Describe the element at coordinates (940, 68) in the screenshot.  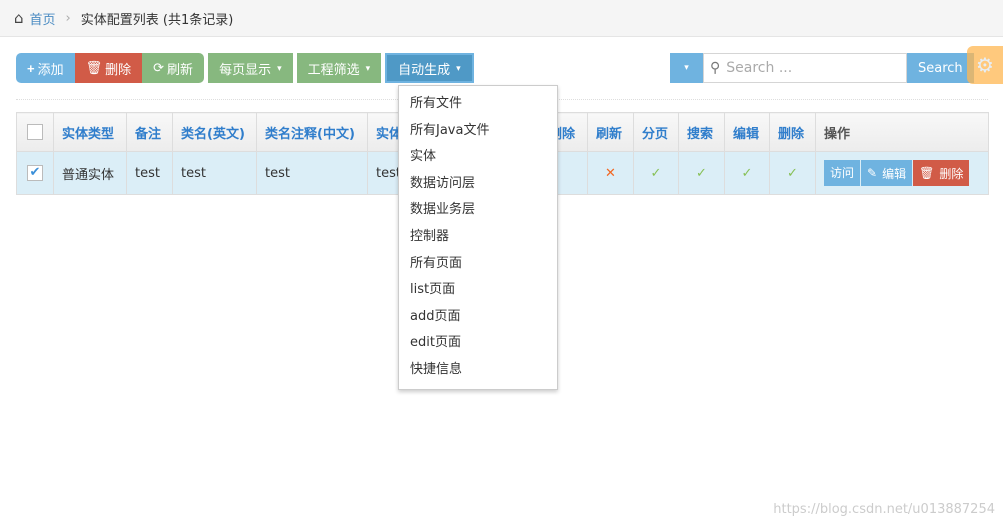
I see `search-button: Search` at that location.